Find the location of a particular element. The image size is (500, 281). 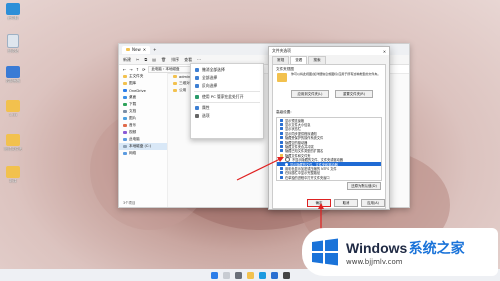

paste-icon: ▤ is located at coordinates (154, 59).